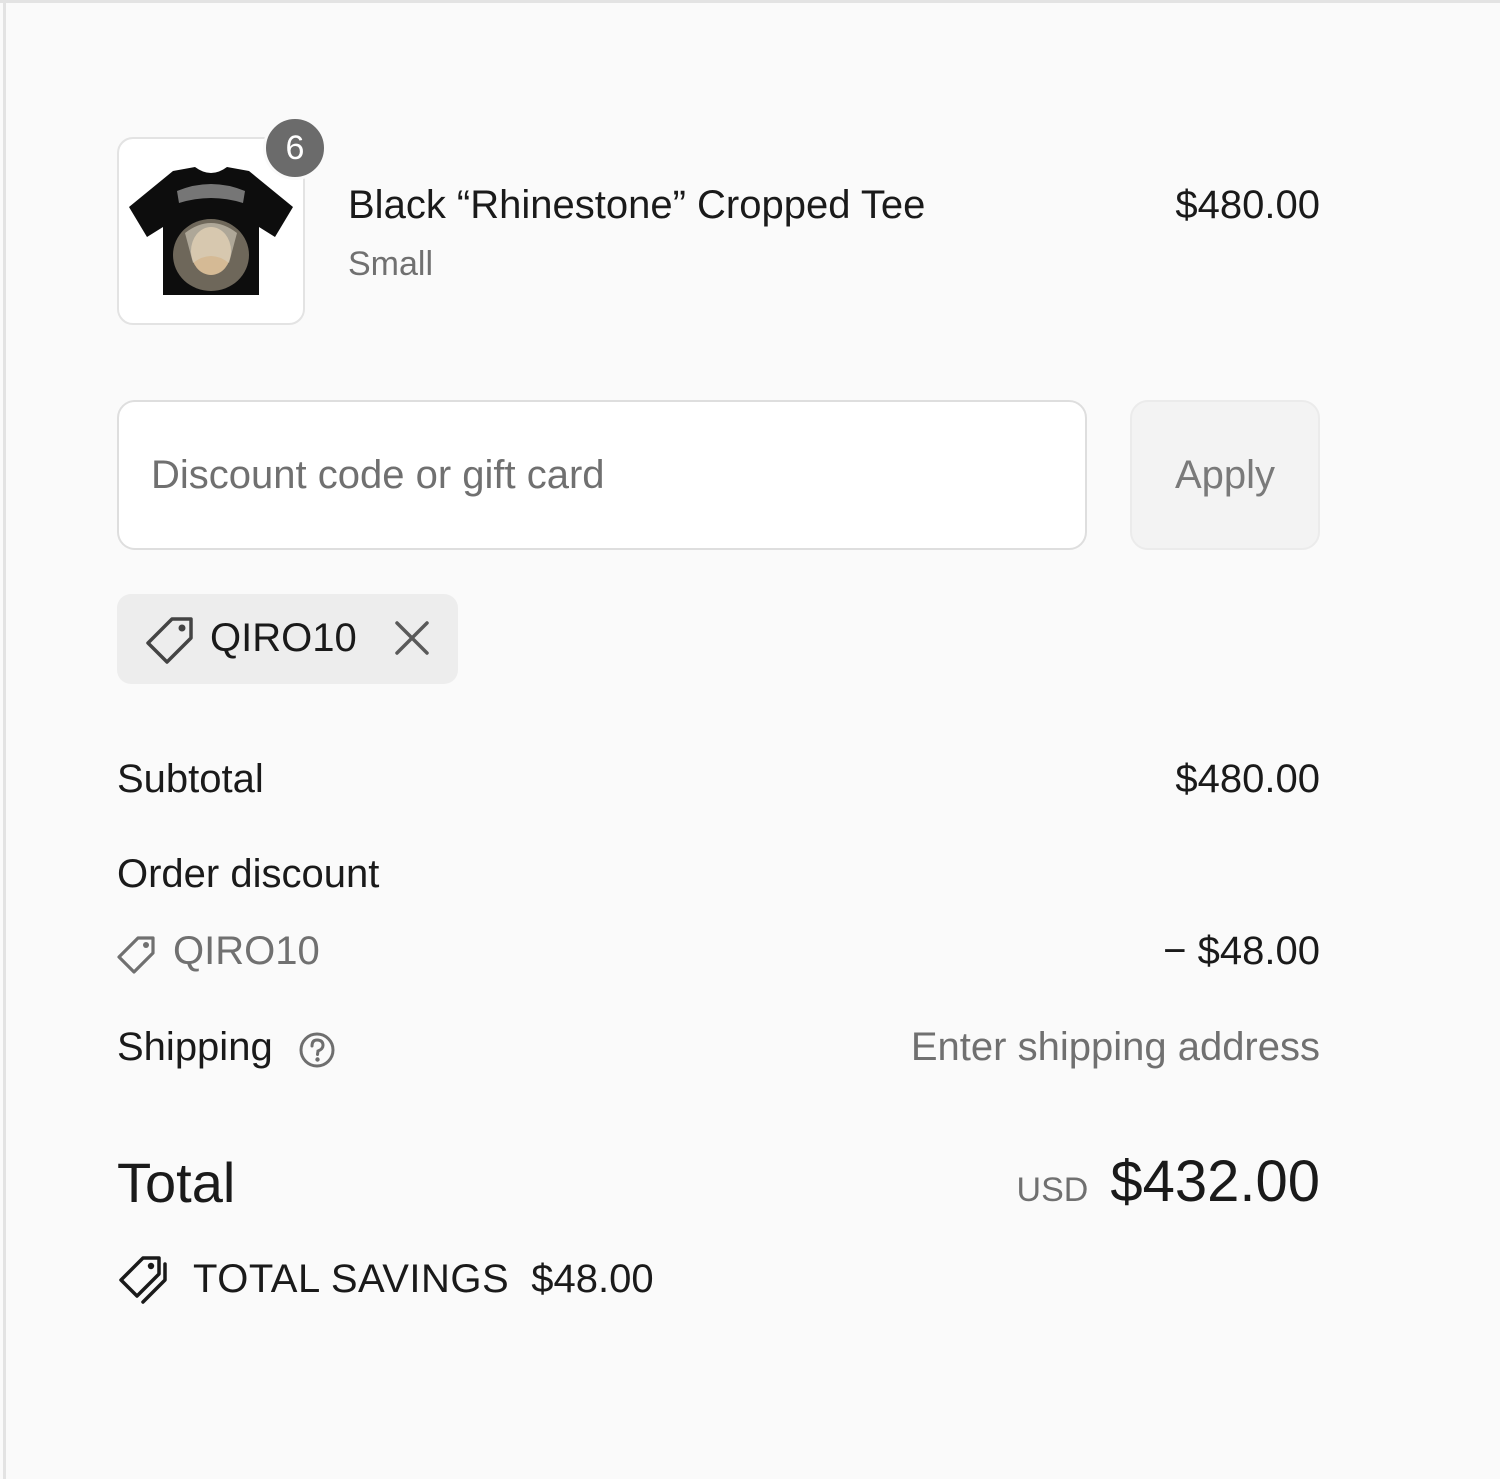  What do you see at coordinates (351, 1278) in the screenshot?
I see `total-savings-label: TOTAL SAVINGS` at bounding box center [351, 1278].